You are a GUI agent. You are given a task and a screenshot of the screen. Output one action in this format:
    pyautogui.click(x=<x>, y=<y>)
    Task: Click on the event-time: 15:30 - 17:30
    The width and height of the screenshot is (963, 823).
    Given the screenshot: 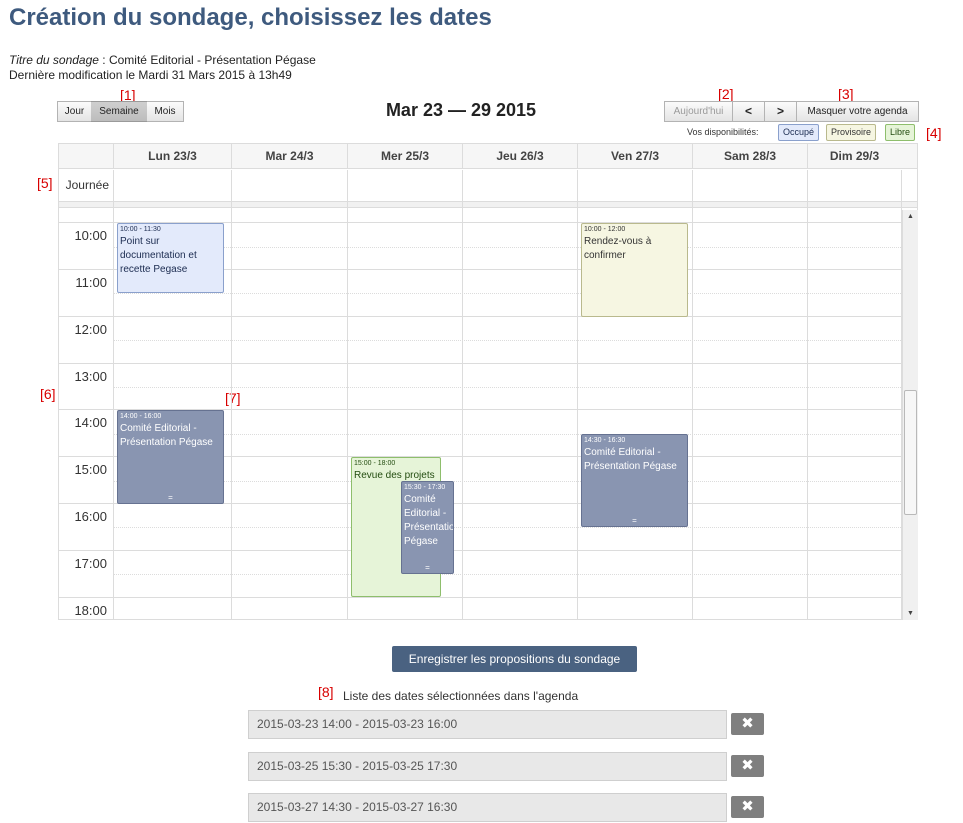 What is the action you would take?
    pyautogui.click(x=425, y=487)
    